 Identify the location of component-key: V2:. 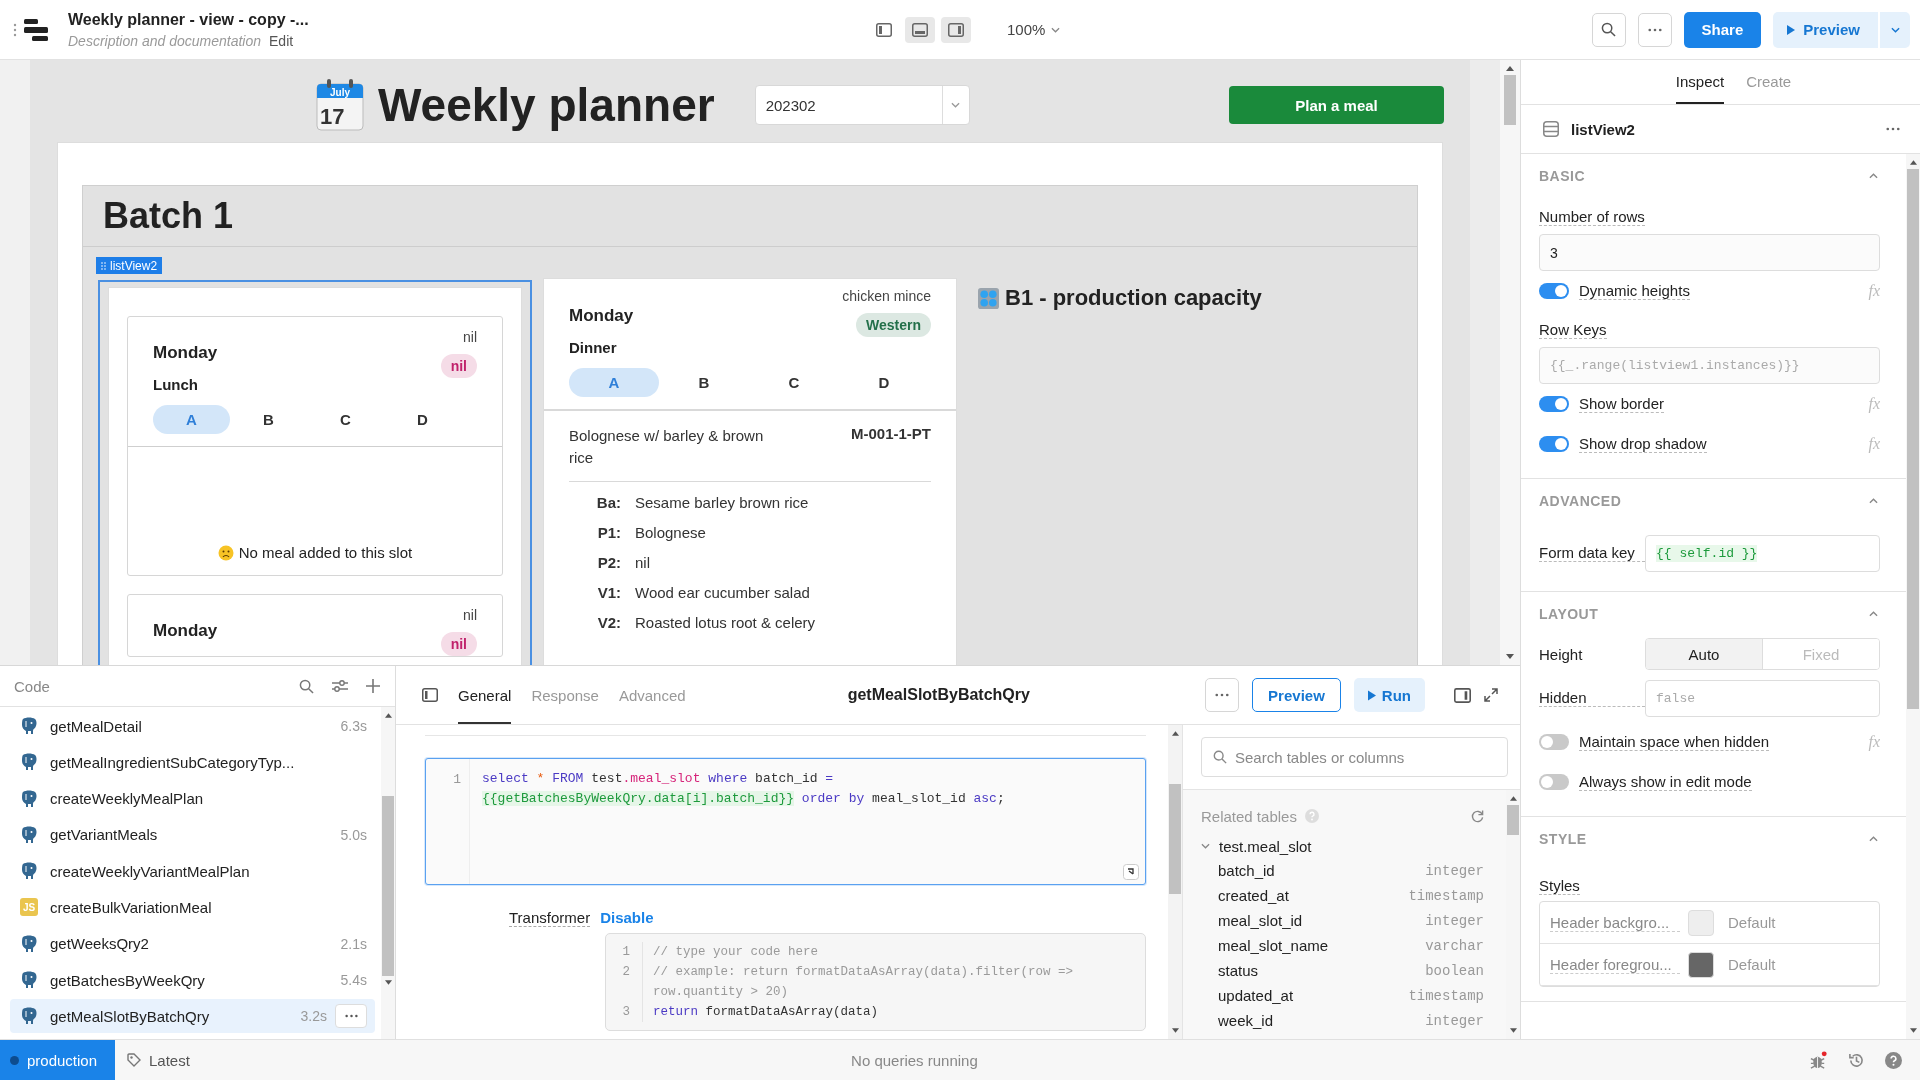
(595, 623).